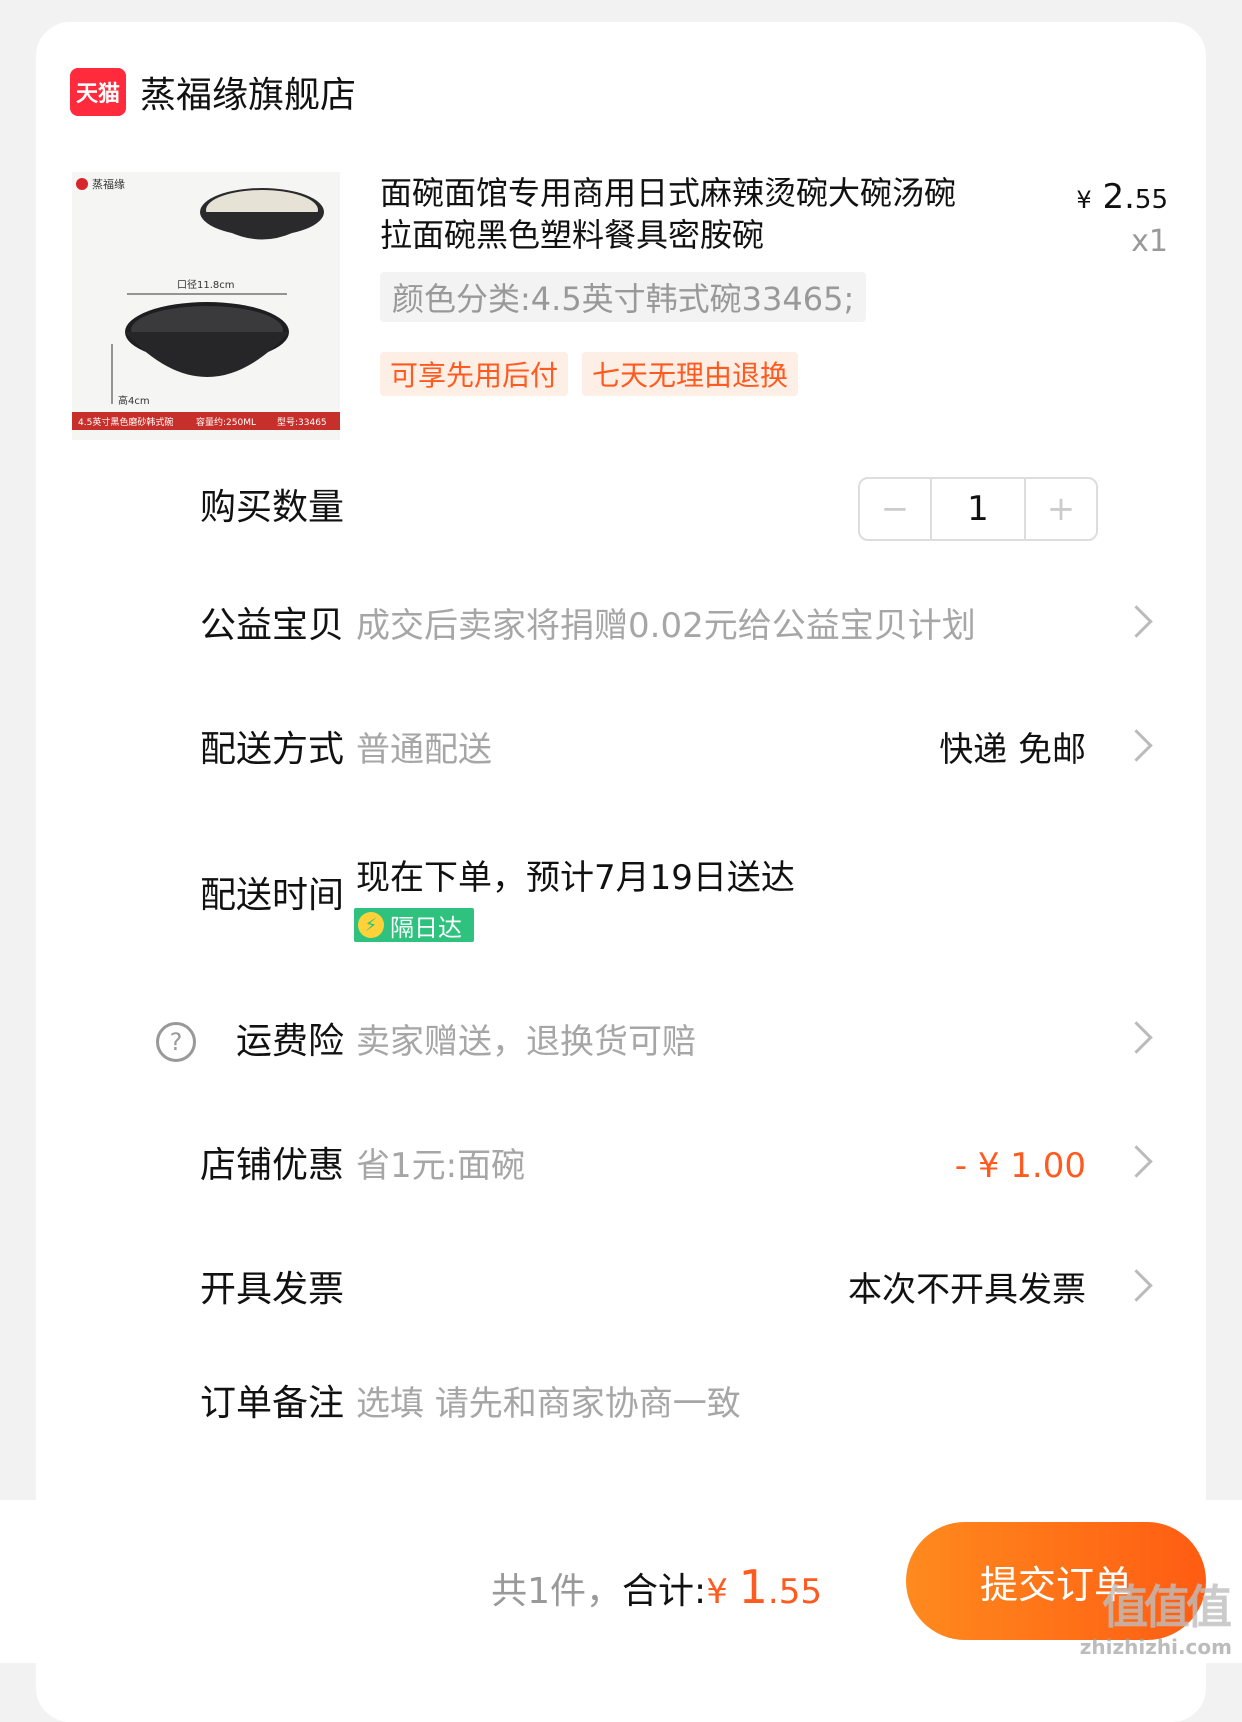 The image size is (1242, 1722). I want to click on delivery-time-label: 配送时间, so click(271, 895).